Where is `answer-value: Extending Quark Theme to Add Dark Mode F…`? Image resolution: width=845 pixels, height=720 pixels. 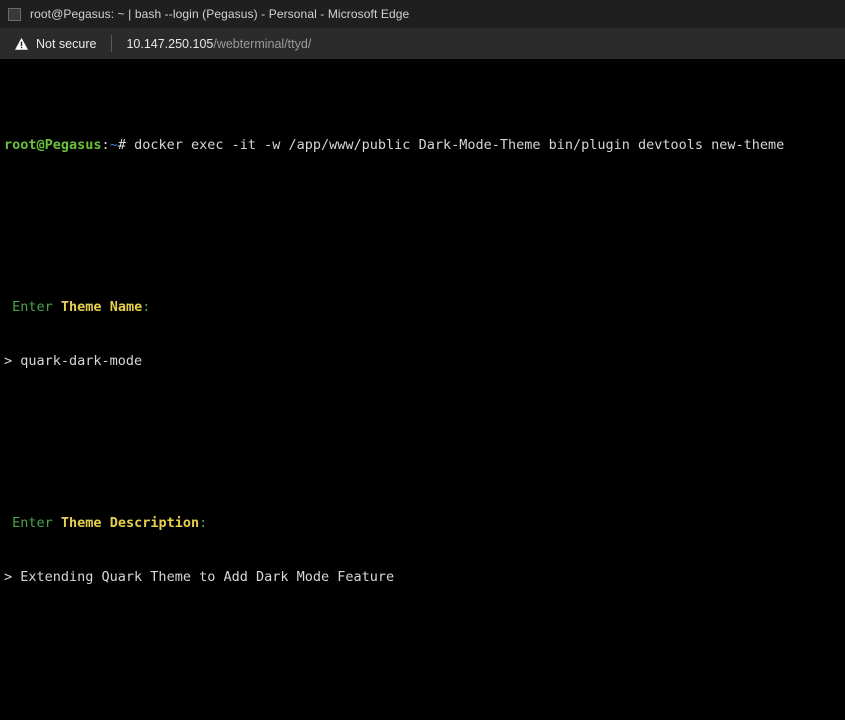
answer-value: Extending Quark Theme to Add Dark Mode F… is located at coordinates (207, 577).